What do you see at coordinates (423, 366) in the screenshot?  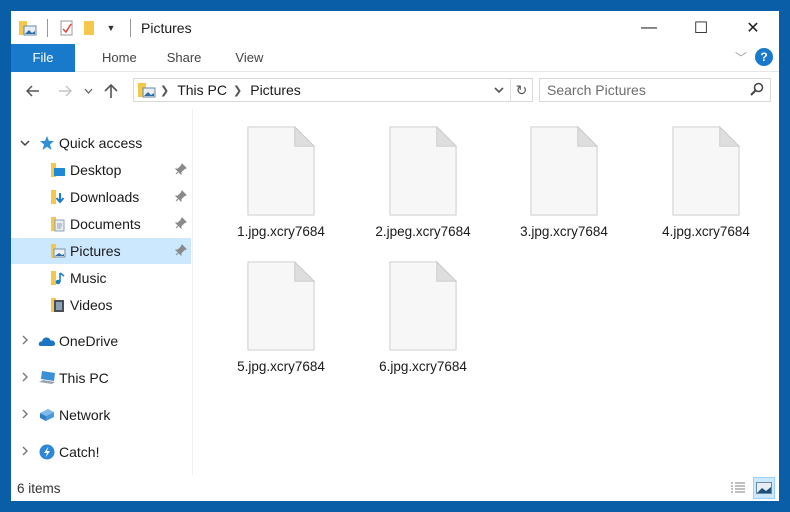 I see `file-name: 6.jpg.xcry7684` at bounding box center [423, 366].